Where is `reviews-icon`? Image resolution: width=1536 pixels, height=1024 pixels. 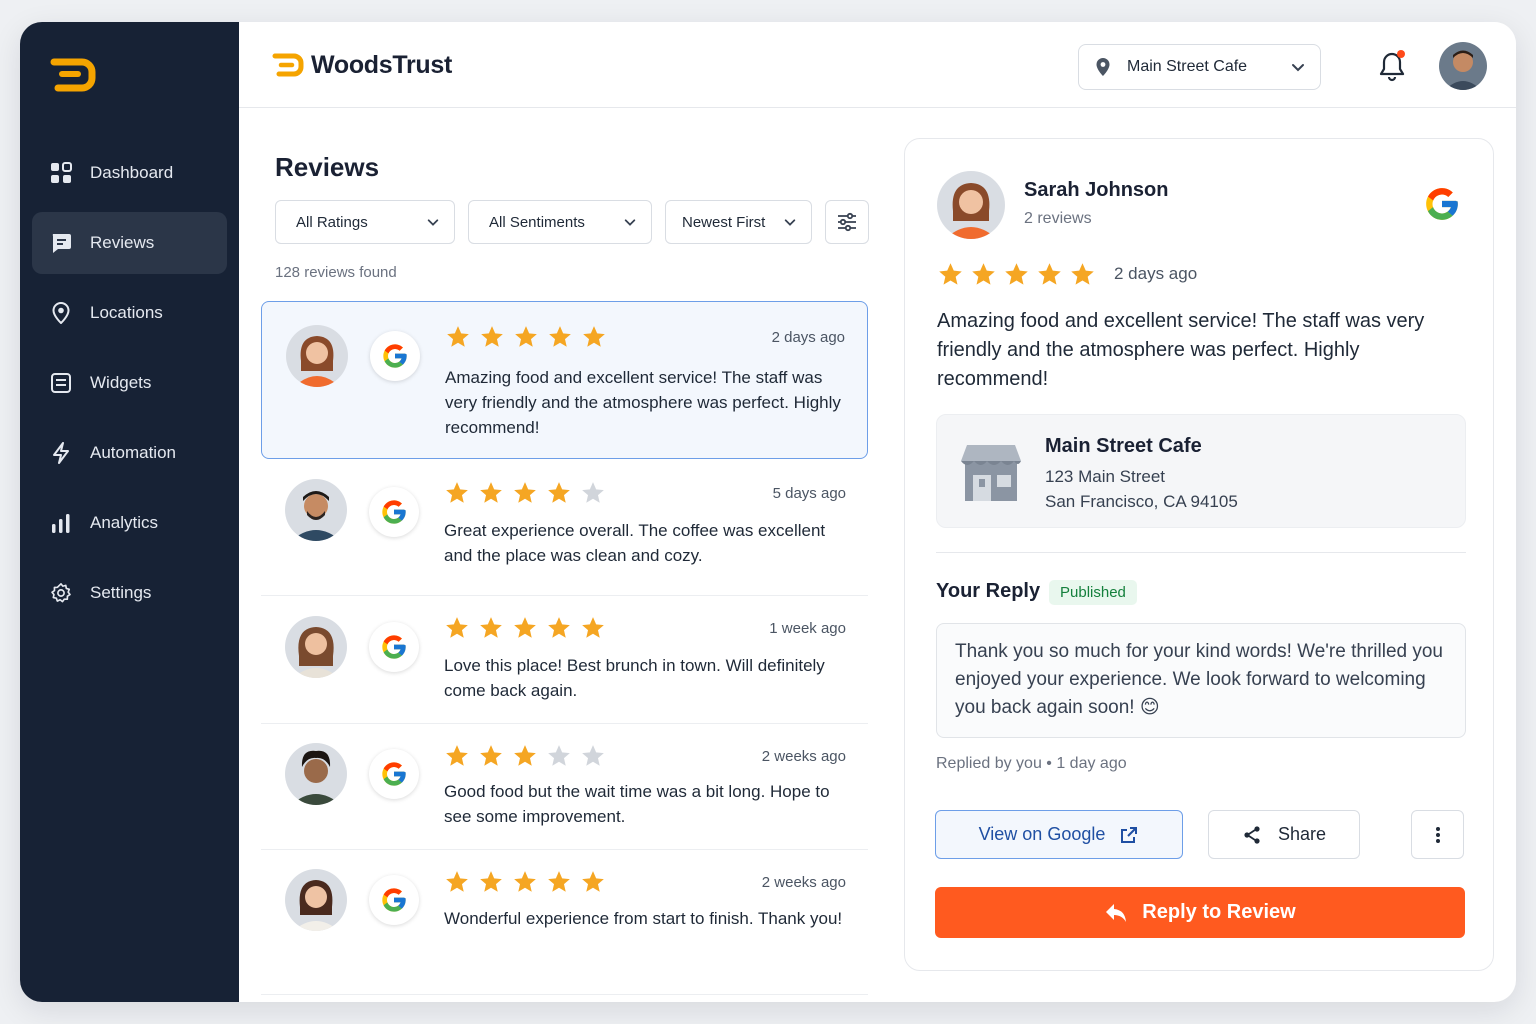 reviews-icon is located at coordinates (61, 243).